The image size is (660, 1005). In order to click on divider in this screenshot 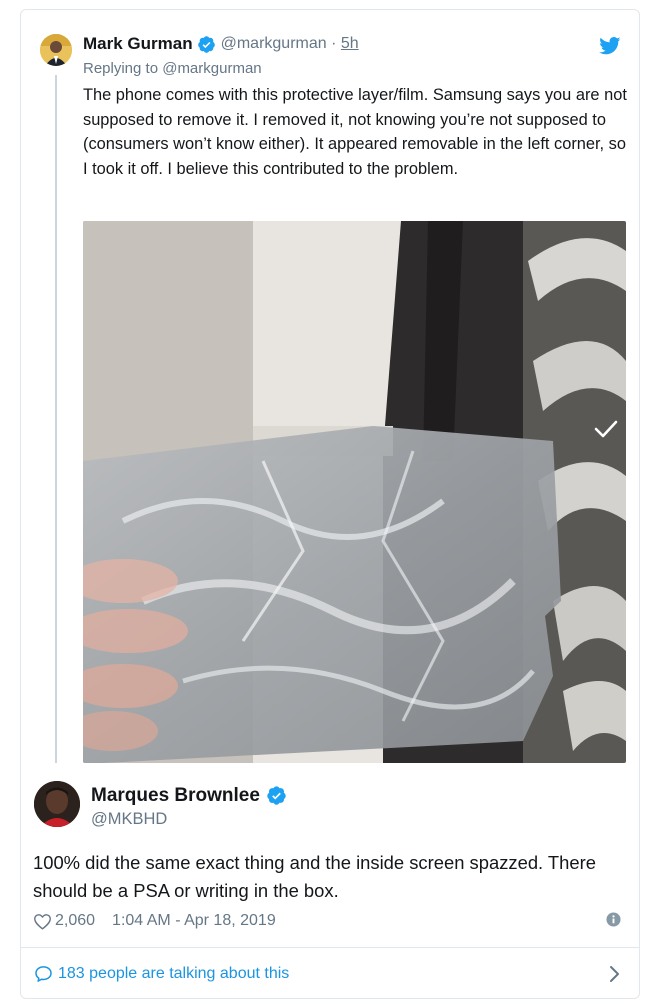, I will do `click(330, 947)`.